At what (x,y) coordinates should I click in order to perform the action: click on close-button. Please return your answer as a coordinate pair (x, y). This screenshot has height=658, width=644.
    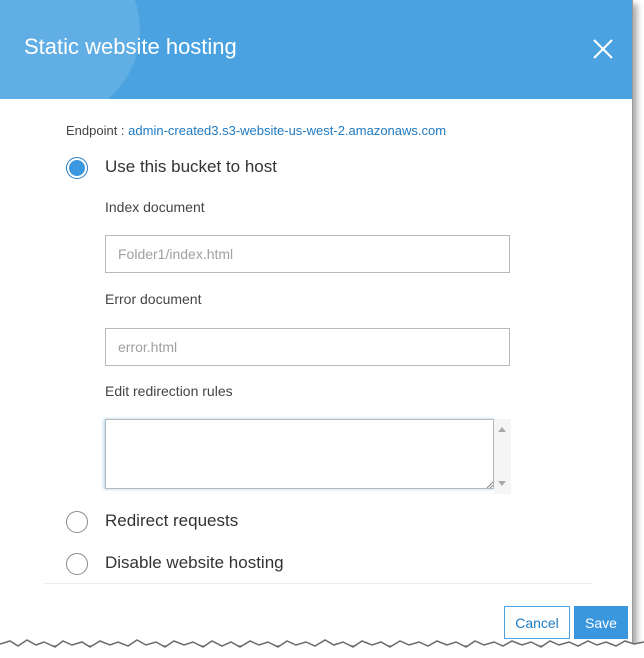
    Looking at the image, I should click on (603, 49).